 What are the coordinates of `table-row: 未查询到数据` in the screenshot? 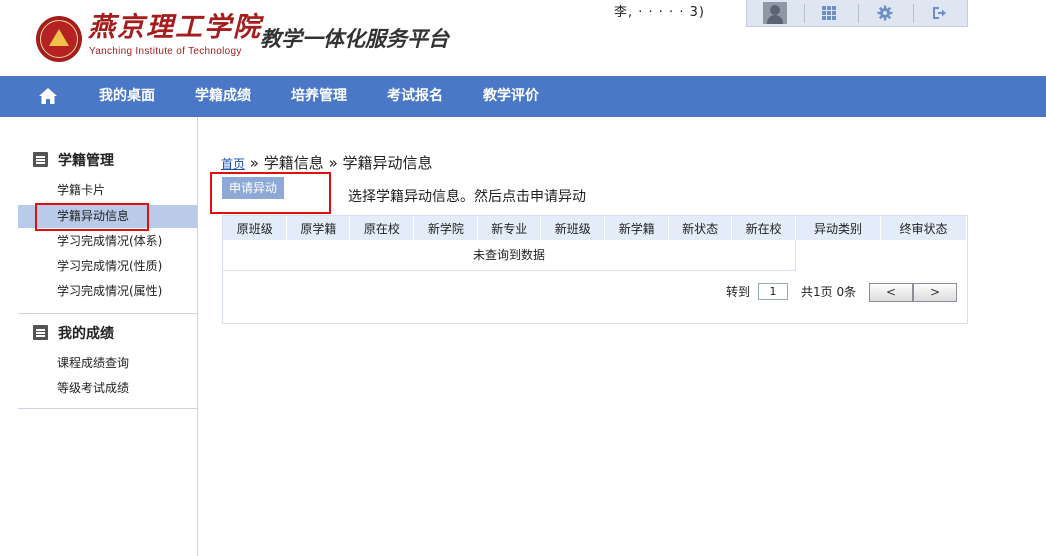 It's located at (595, 255).